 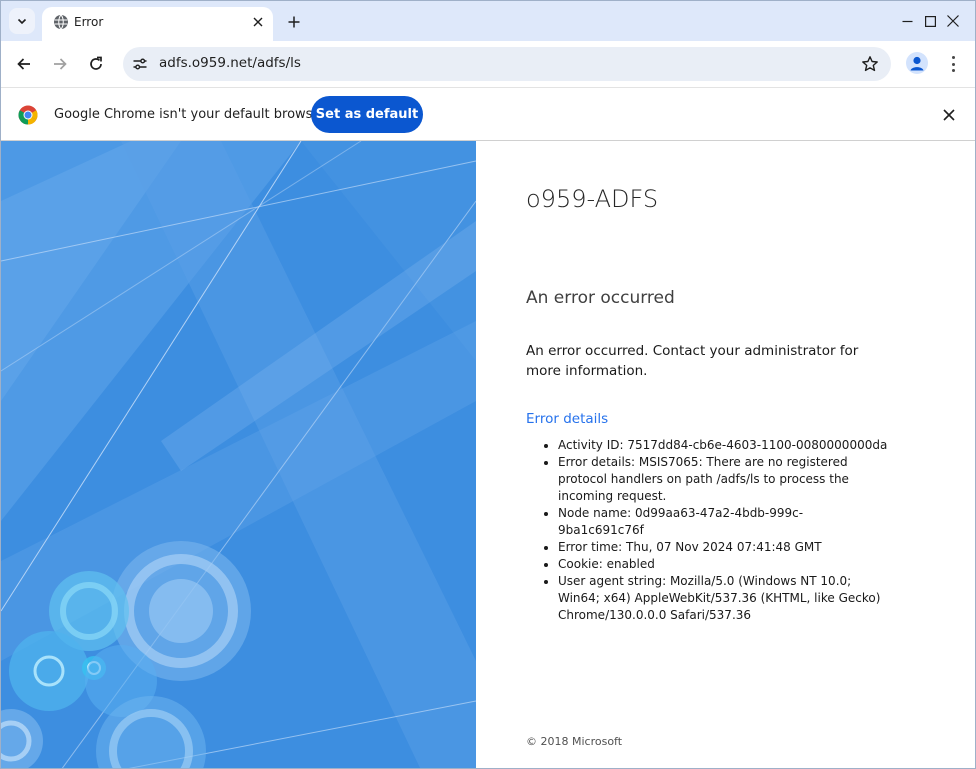 I want to click on avatar-icon, so click(x=917, y=63).